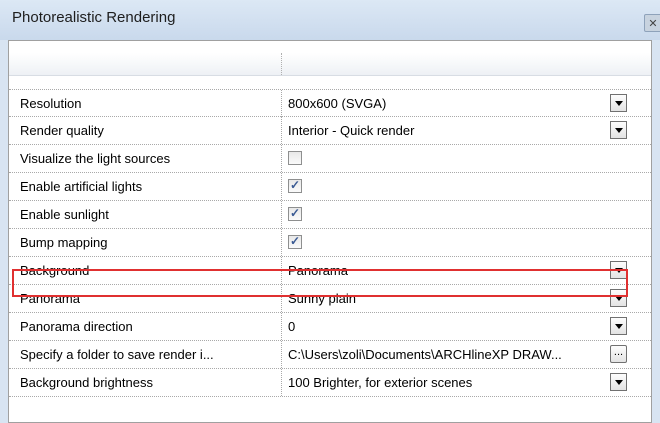 The width and height of the screenshot is (660, 423). I want to click on property-row-render-quality: Render quality Interior - Quick render, so click(330, 131).